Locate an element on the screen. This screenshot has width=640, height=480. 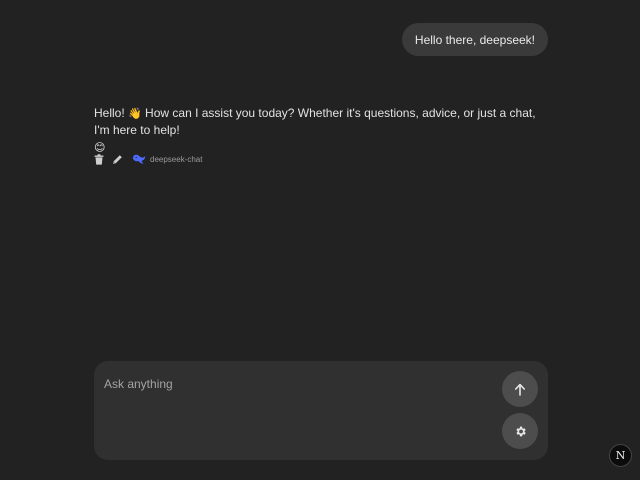
pencil-icon is located at coordinates (117, 159).